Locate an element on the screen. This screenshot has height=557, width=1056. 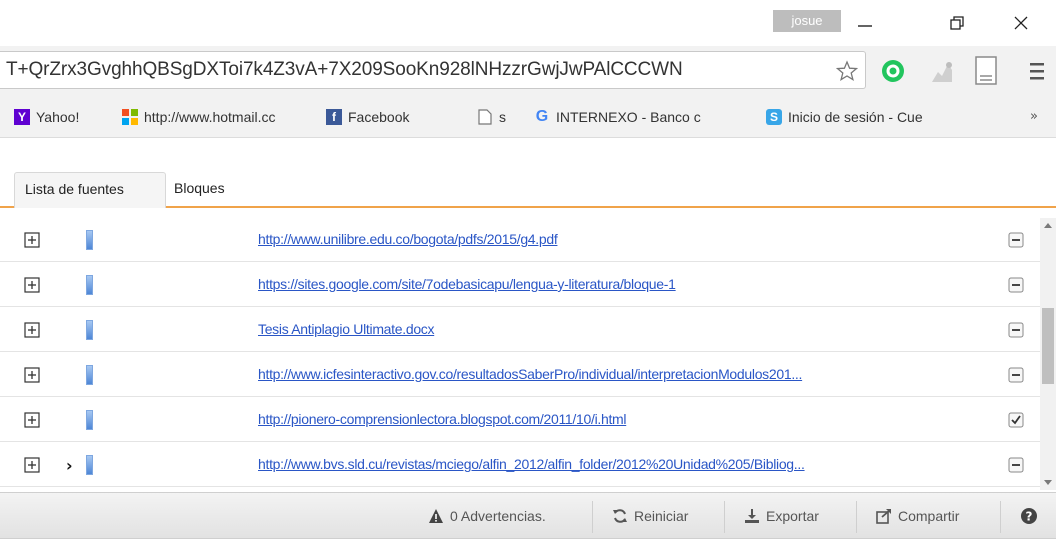
more-bookmarks-button: » is located at coordinates (1034, 116).